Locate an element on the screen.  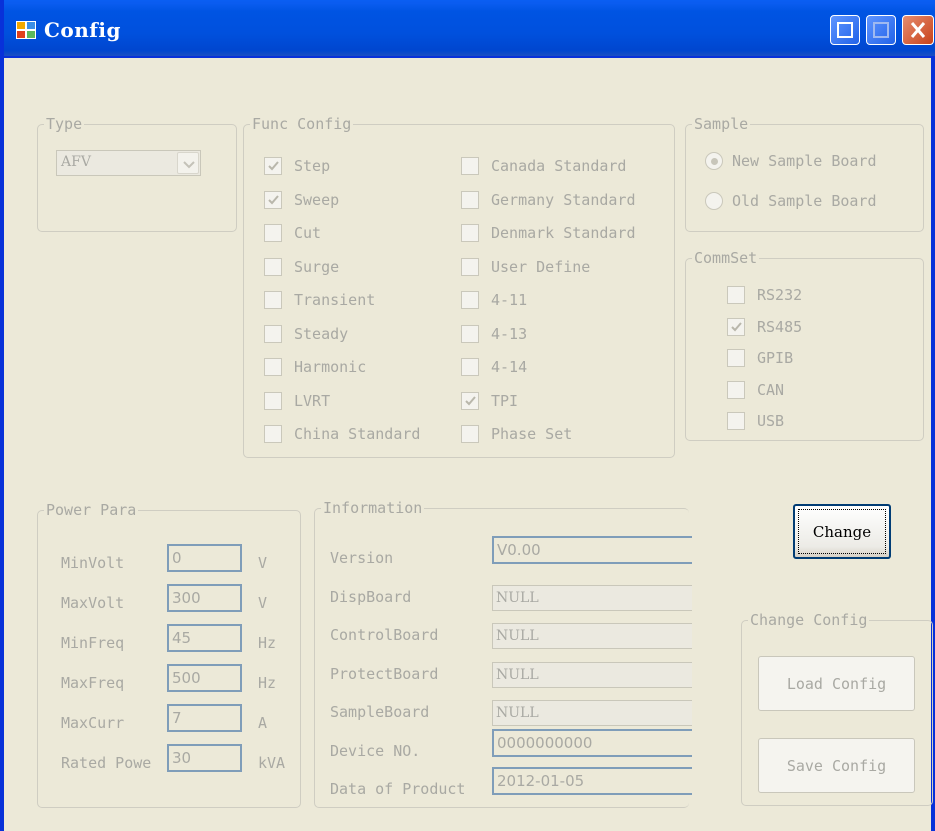
info-label: Data of Product is located at coordinates (398, 789).